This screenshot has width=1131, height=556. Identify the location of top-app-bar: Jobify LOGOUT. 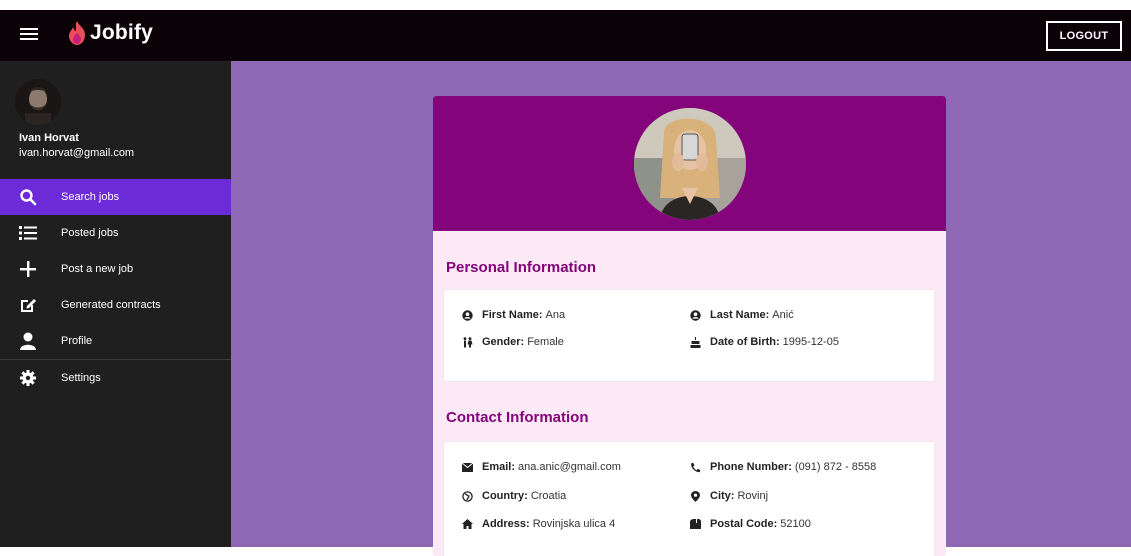
(565, 35).